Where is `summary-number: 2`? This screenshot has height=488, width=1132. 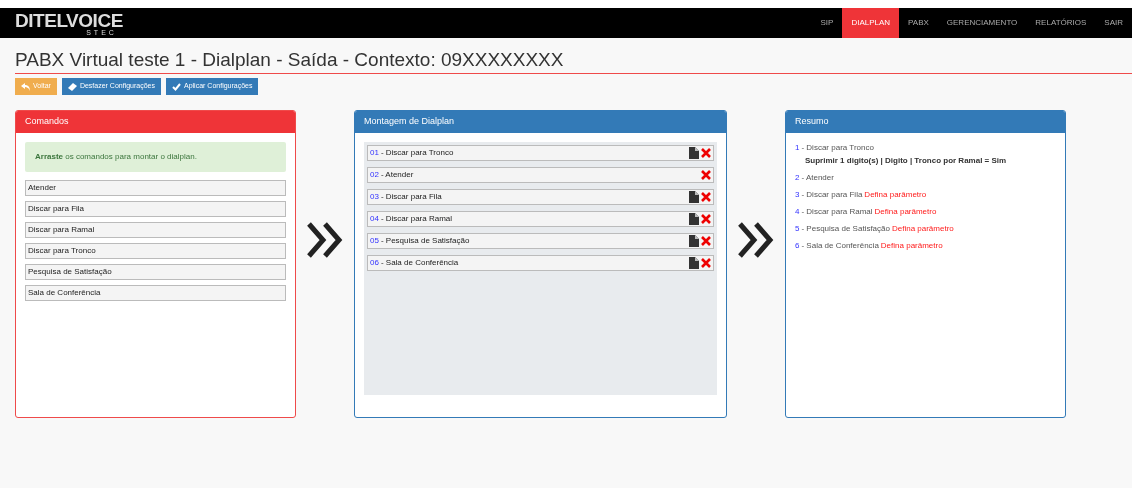 summary-number: 2 is located at coordinates (797, 178).